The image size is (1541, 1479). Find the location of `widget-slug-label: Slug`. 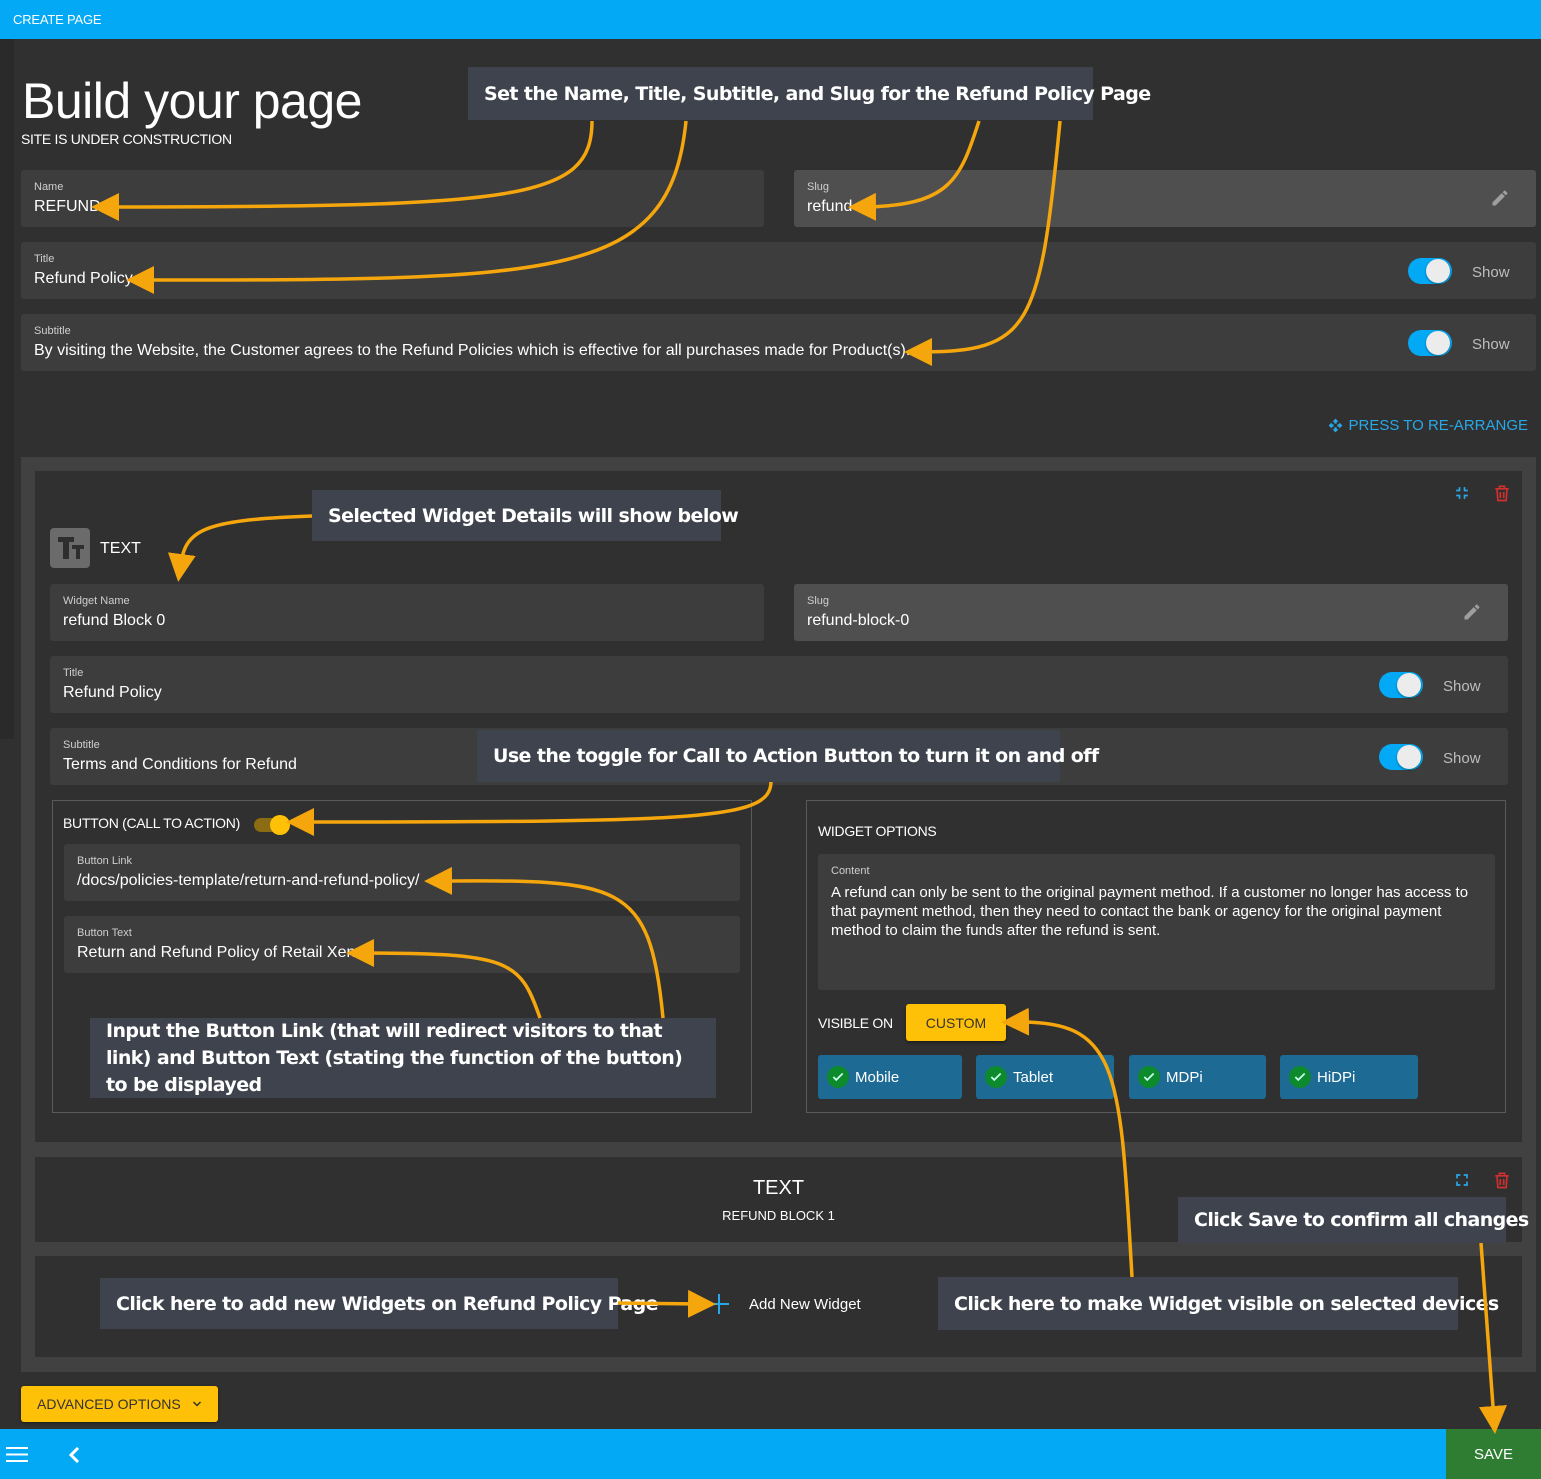

widget-slug-label: Slug is located at coordinates (818, 601).